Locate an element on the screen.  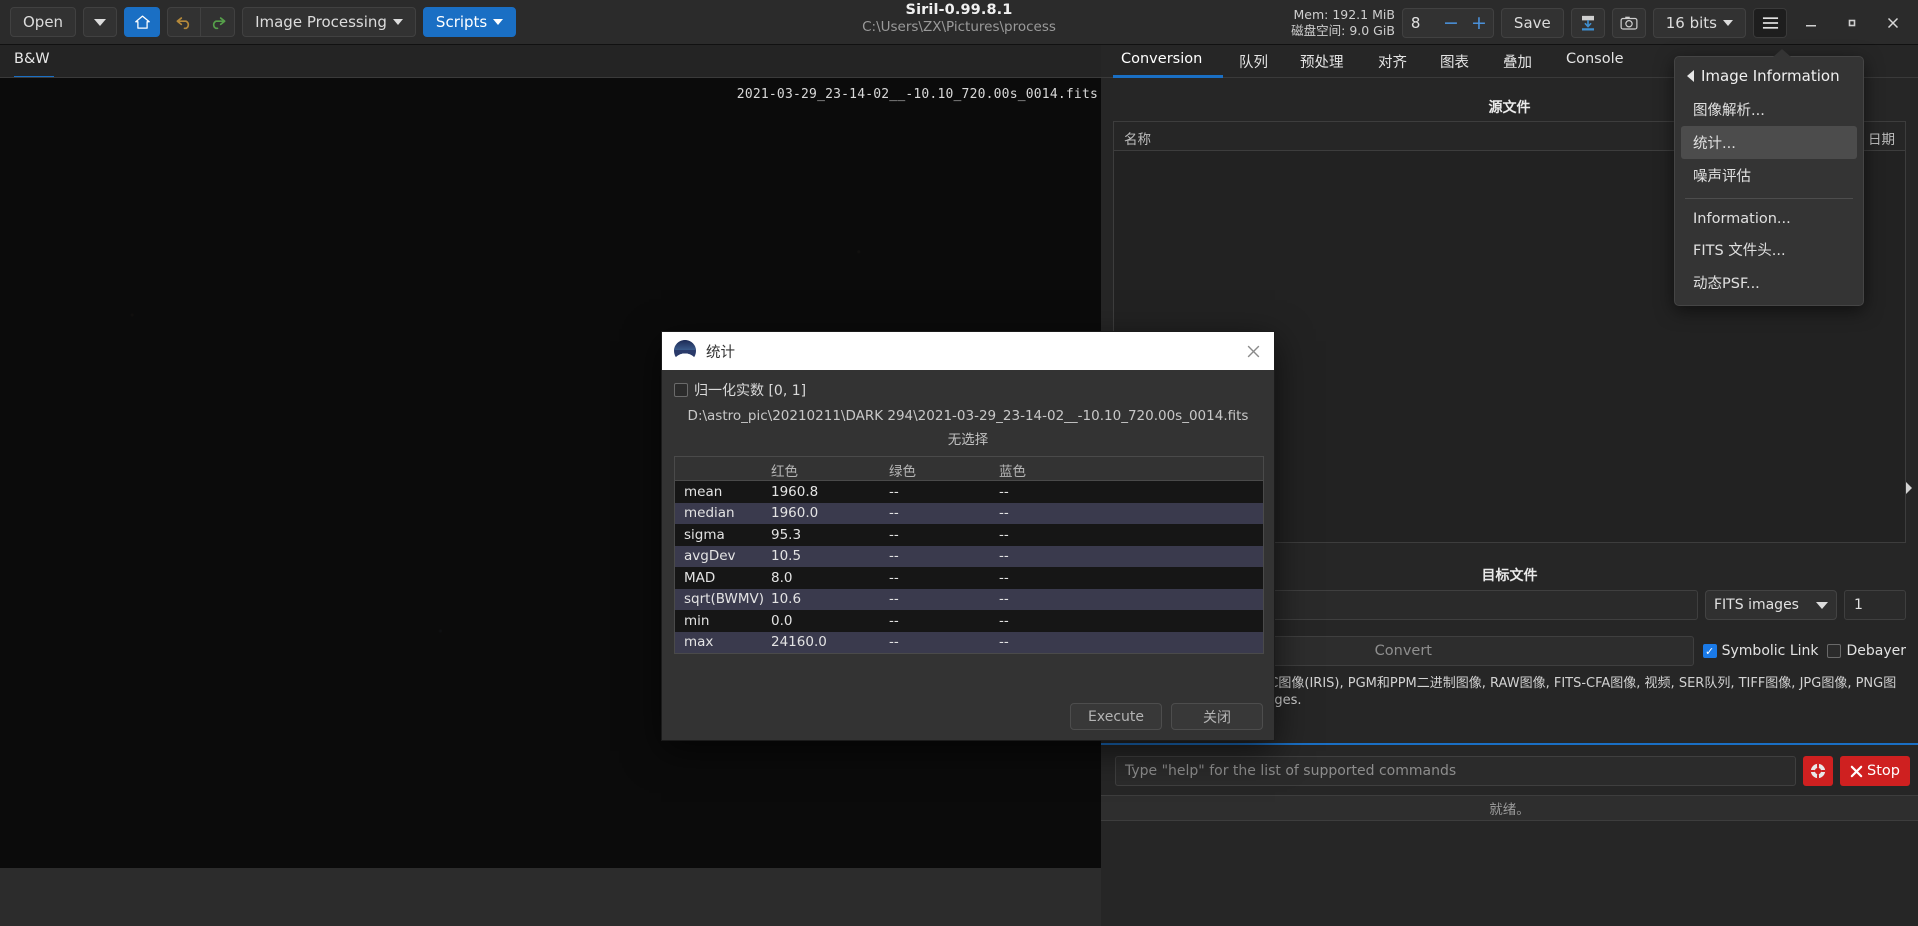
table-row: sqrt(BWMV) 10.6 -- -- is located at coordinates (969, 599).